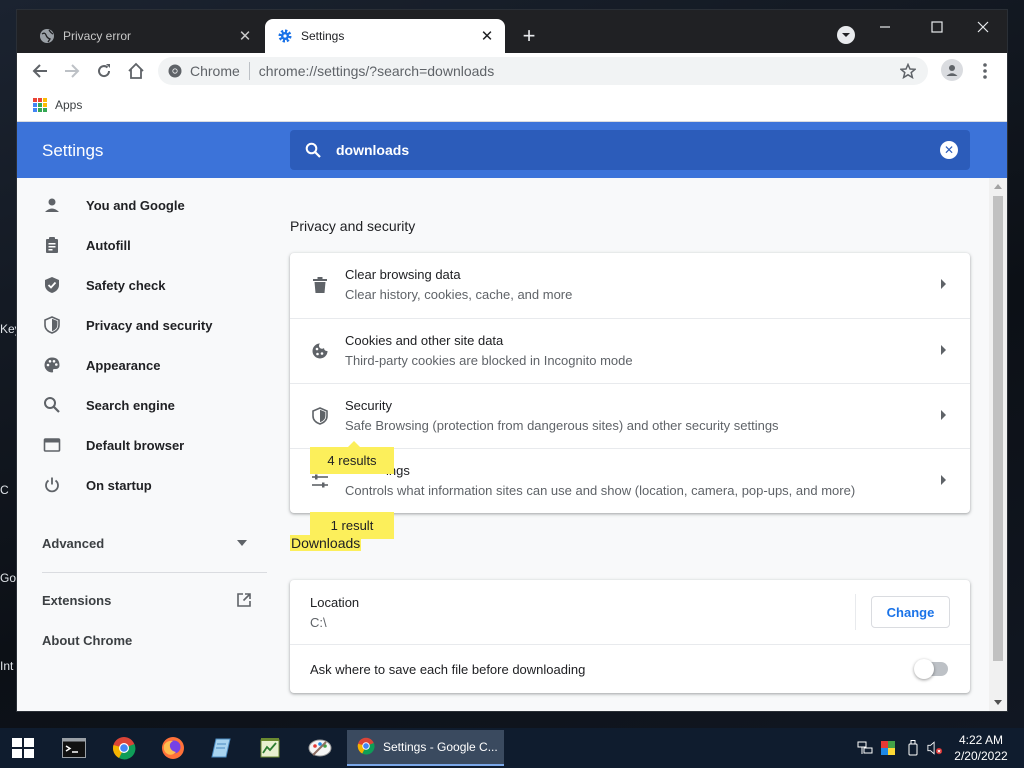 The image size is (1024, 768). What do you see at coordinates (318, 622) in the screenshot?
I see `location-value: C:\` at bounding box center [318, 622].